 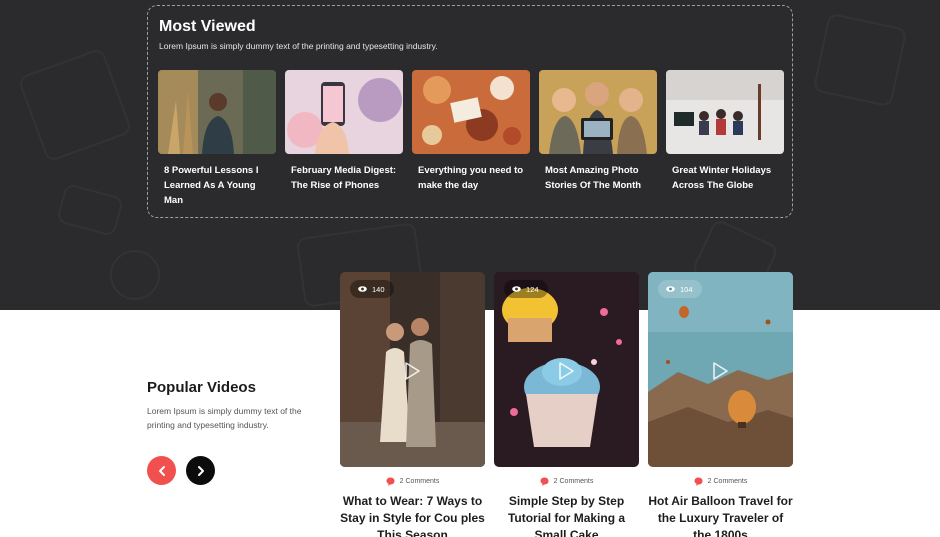 I want to click on most-viewed-title: Most Viewed, so click(x=207, y=26).